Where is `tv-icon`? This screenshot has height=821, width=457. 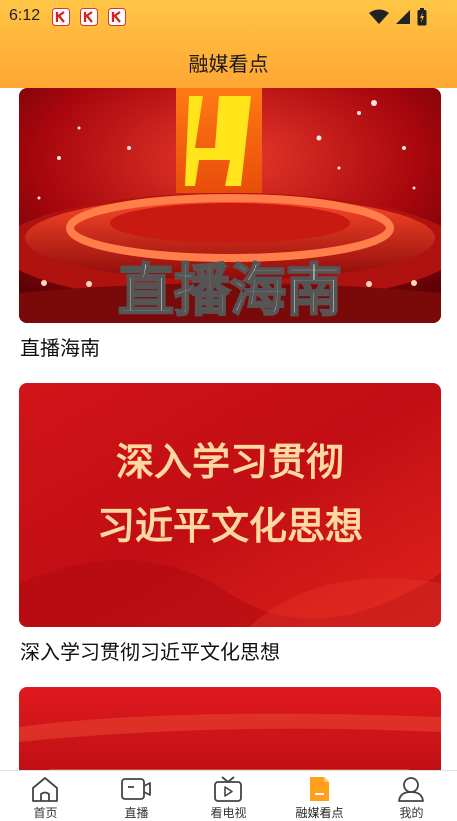 tv-icon is located at coordinates (228, 789).